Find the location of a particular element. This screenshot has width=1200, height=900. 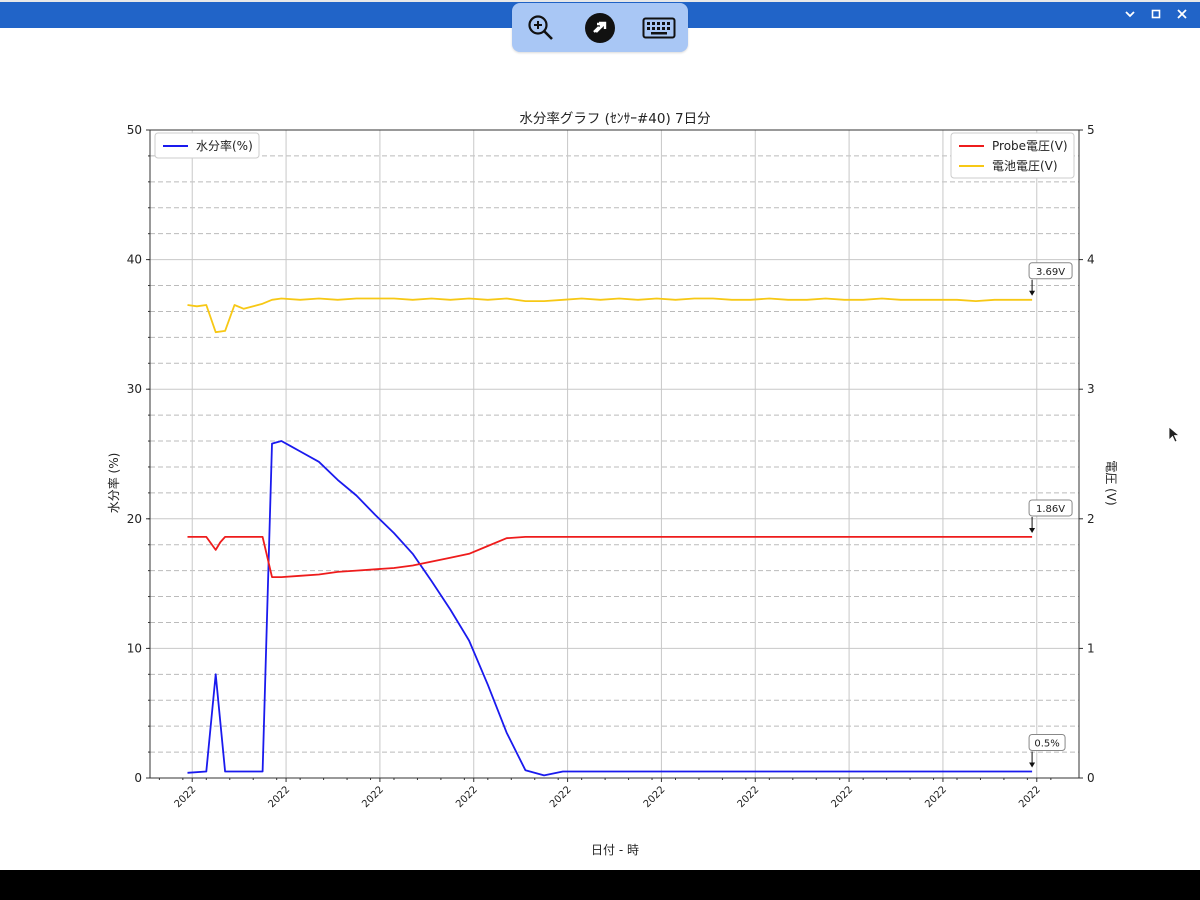

window-controls is located at coordinates (1156, 14).